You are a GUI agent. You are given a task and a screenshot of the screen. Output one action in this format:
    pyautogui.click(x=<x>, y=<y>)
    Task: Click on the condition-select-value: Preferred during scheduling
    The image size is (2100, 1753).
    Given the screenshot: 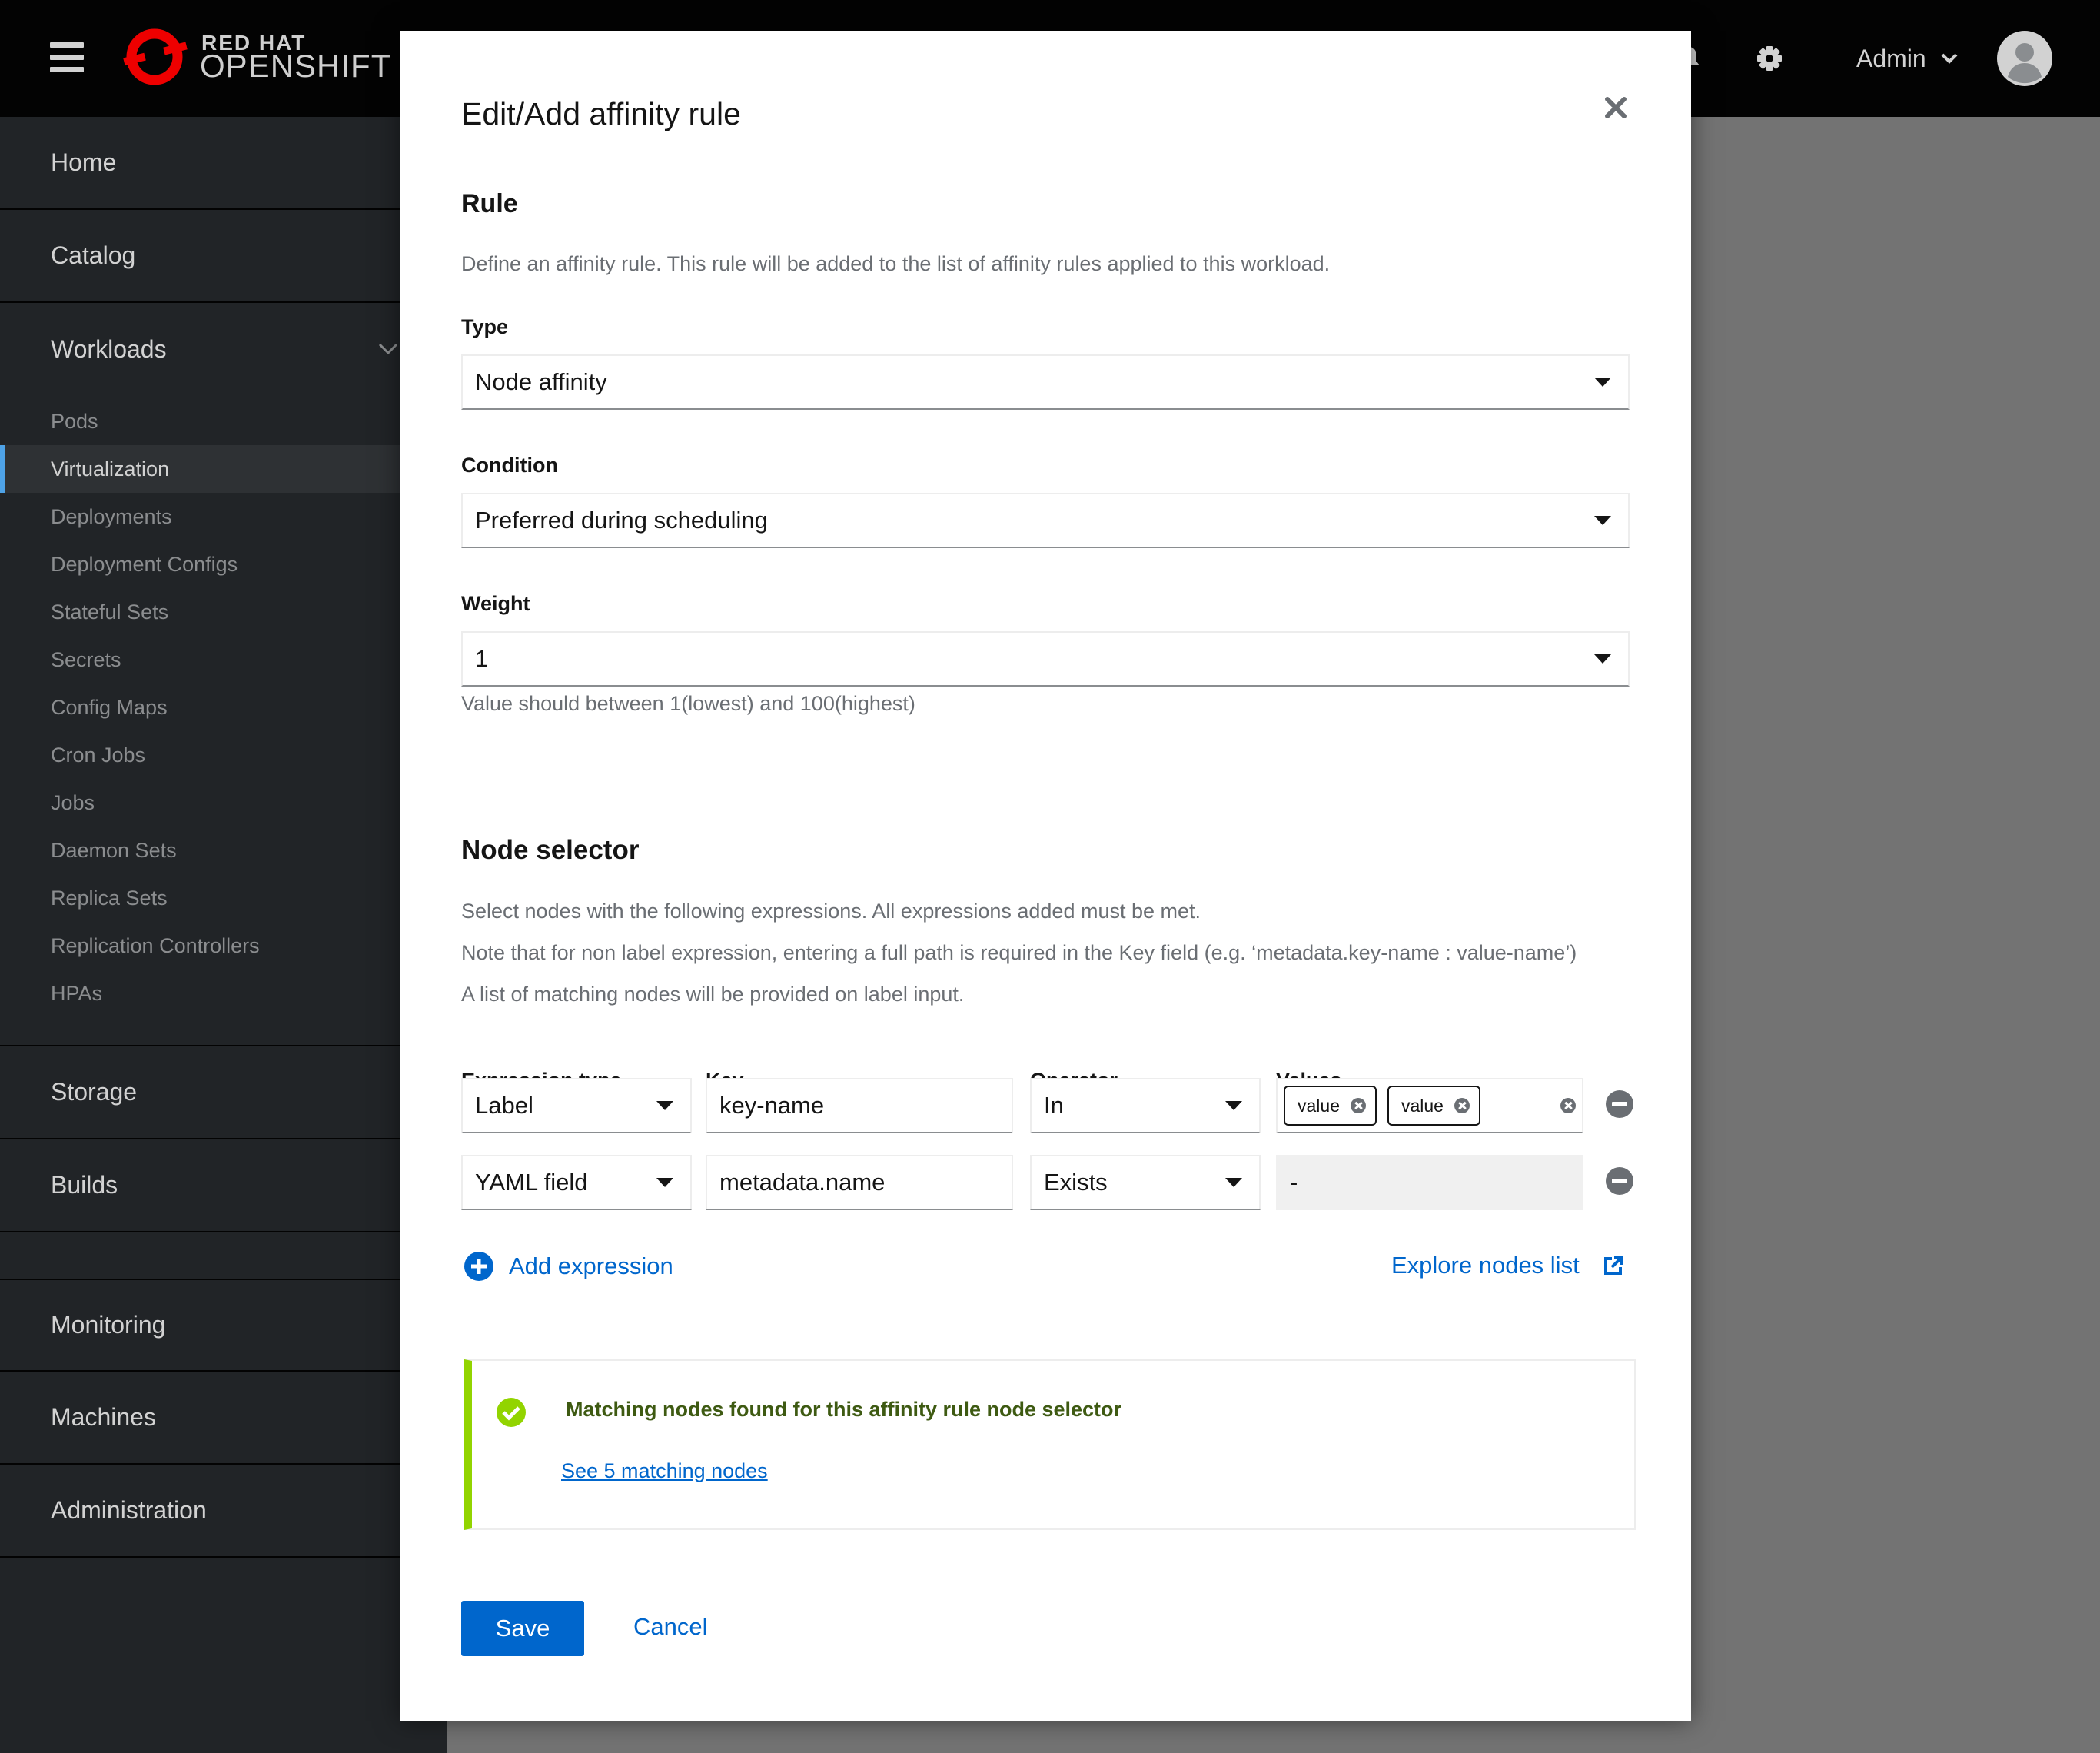 What is the action you would take?
    pyautogui.click(x=621, y=520)
    